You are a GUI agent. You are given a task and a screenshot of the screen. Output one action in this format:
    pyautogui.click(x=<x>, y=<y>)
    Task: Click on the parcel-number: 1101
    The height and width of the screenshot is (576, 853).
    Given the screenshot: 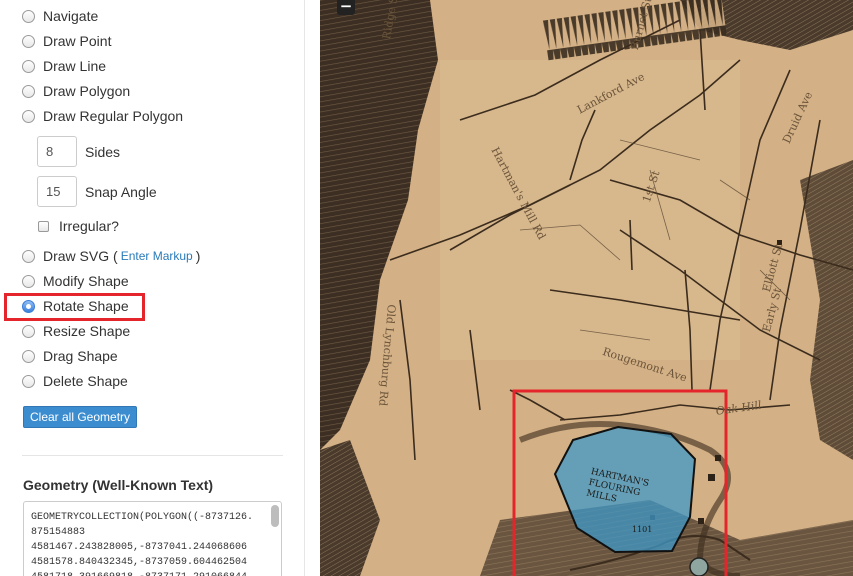 What is the action you would take?
    pyautogui.click(x=642, y=529)
    